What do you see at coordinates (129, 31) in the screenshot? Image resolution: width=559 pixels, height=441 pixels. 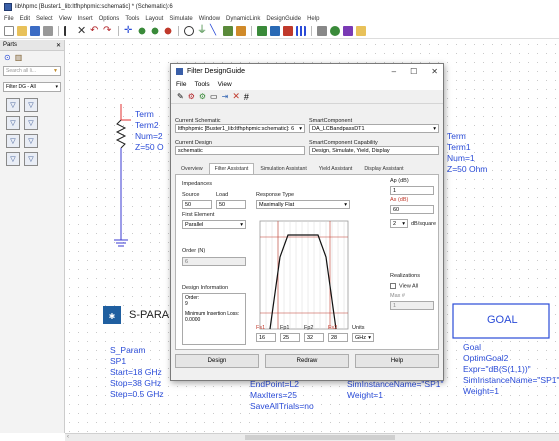 I see `move-icon: ✛` at bounding box center [129, 31].